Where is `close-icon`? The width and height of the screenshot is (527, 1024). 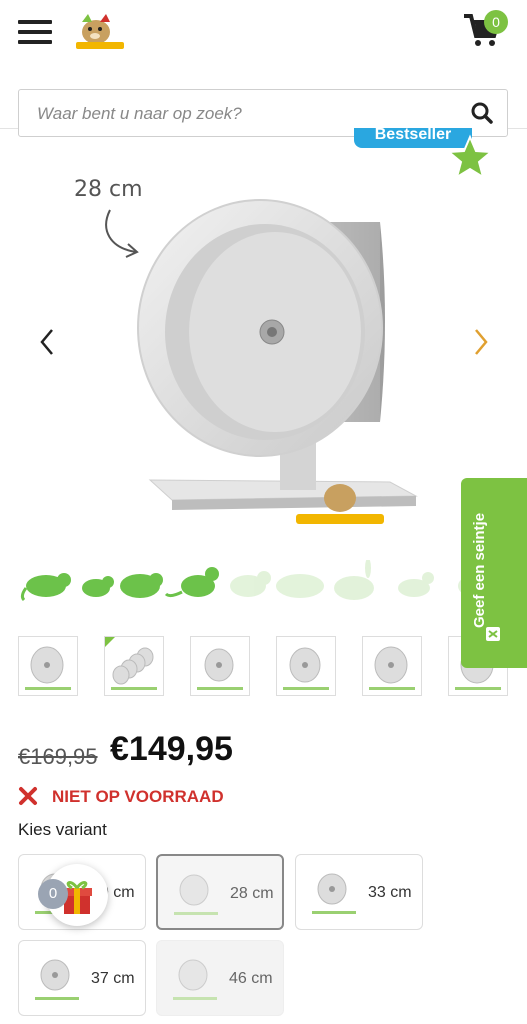 close-icon is located at coordinates (28, 796).